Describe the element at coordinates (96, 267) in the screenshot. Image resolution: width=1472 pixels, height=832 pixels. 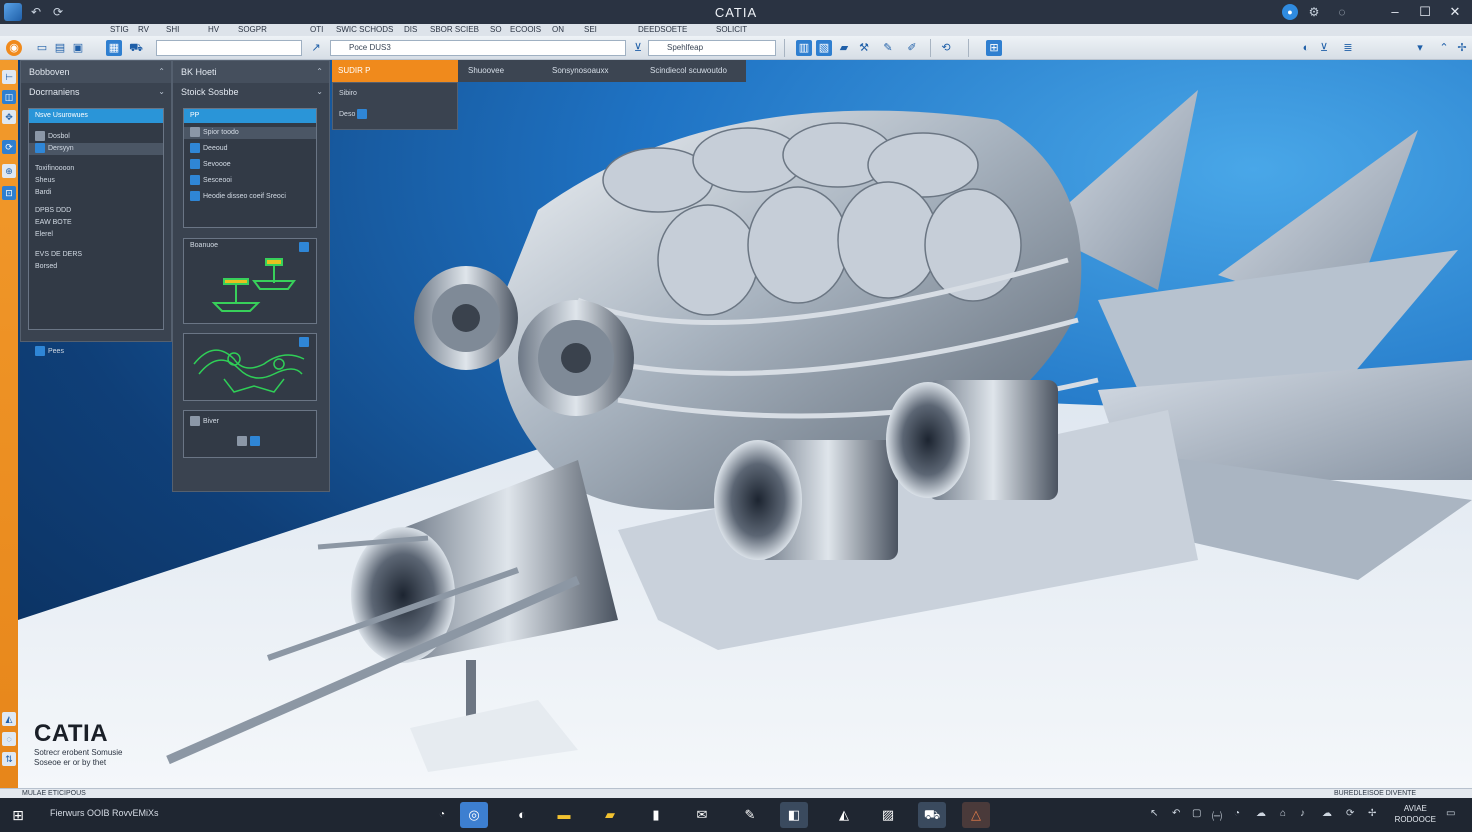
I see `list-item: Borsed` at that location.